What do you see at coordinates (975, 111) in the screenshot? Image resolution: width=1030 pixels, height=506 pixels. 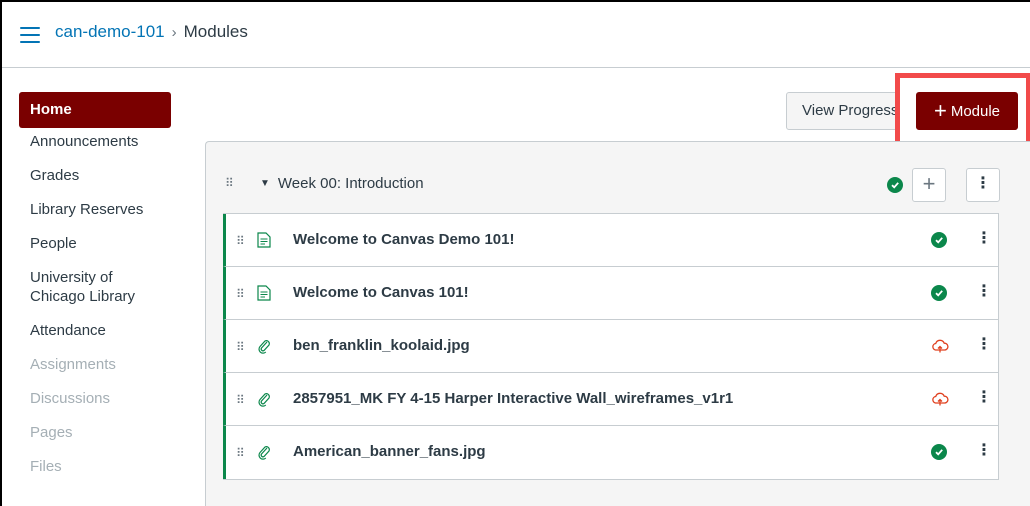 I see `add-module-label: Module` at bounding box center [975, 111].